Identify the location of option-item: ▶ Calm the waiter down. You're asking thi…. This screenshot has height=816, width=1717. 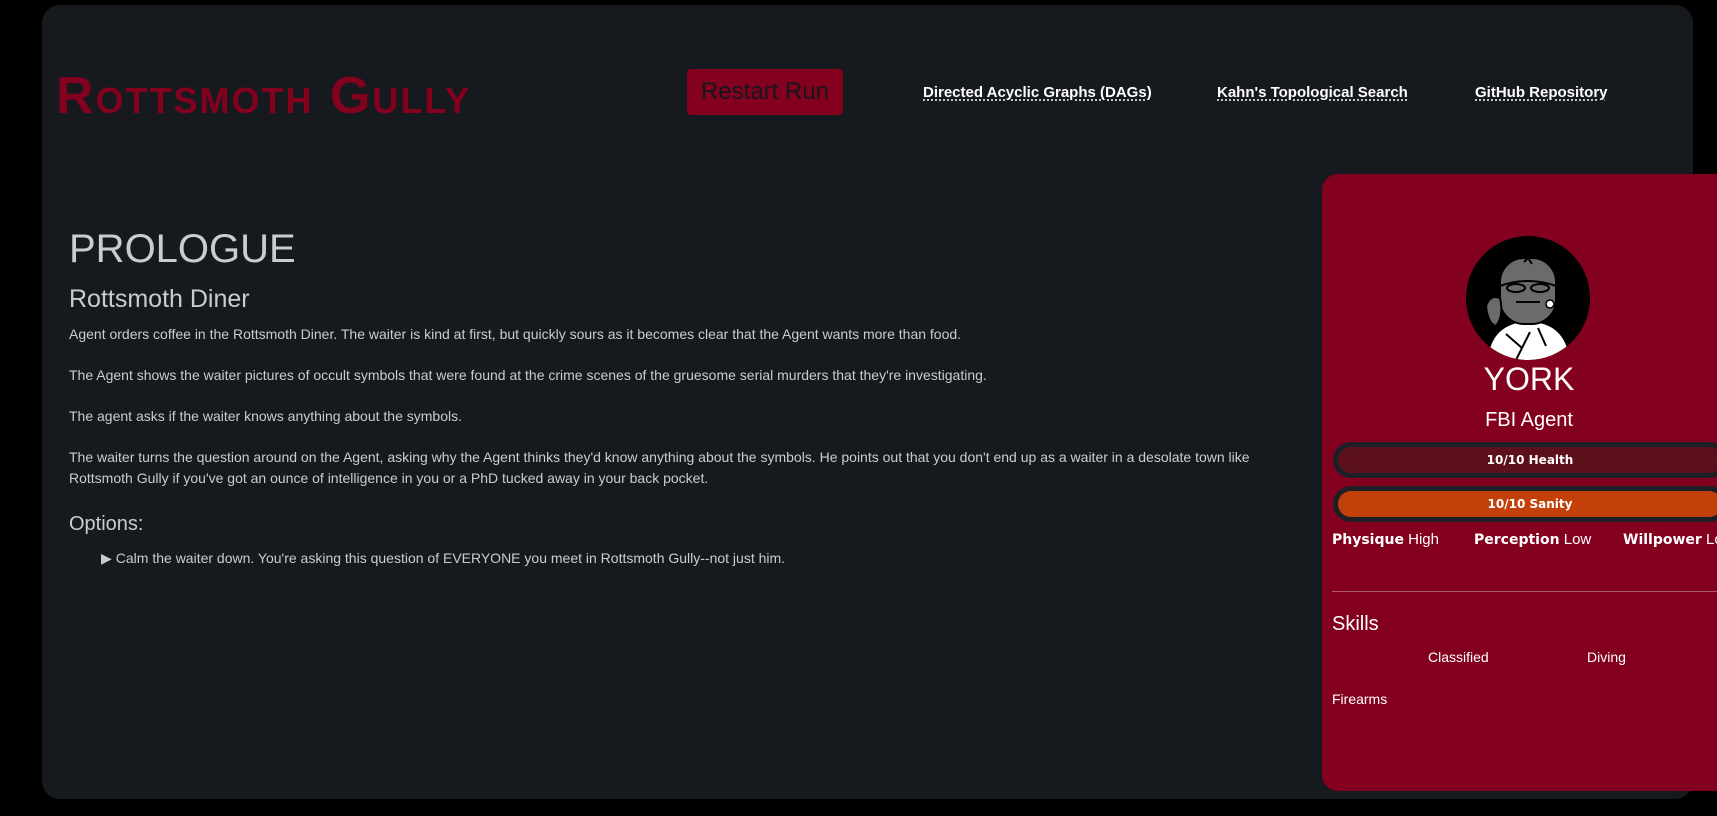
(700, 558).